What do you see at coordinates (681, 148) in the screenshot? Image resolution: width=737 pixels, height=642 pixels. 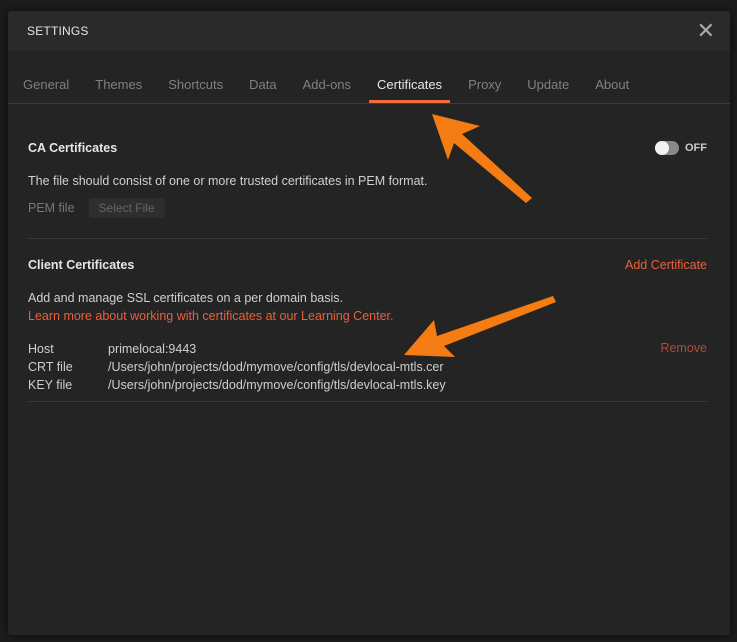 I see `ca-toggle: OFF` at bounding box center [681, 148].